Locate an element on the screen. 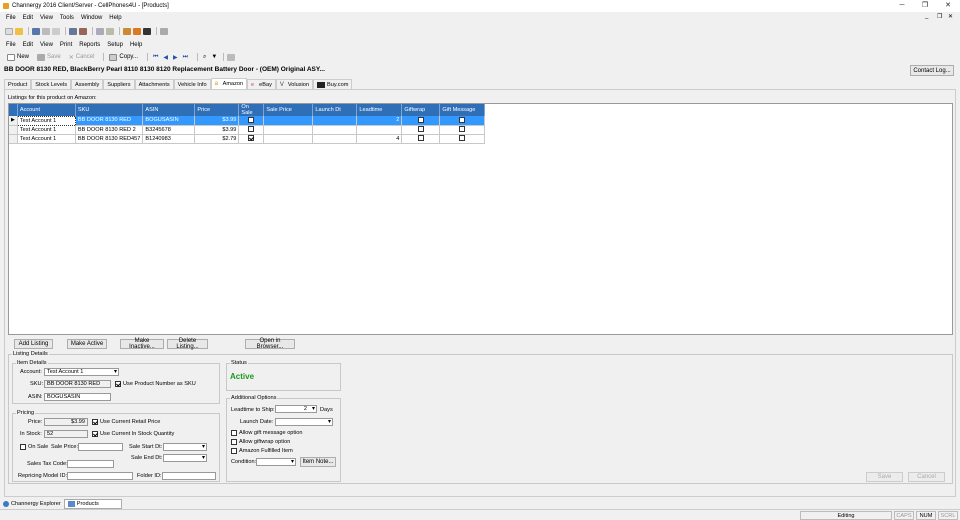 The image size is (960, 520). find-icon: ⌕ is located at coordinates (204, 57).